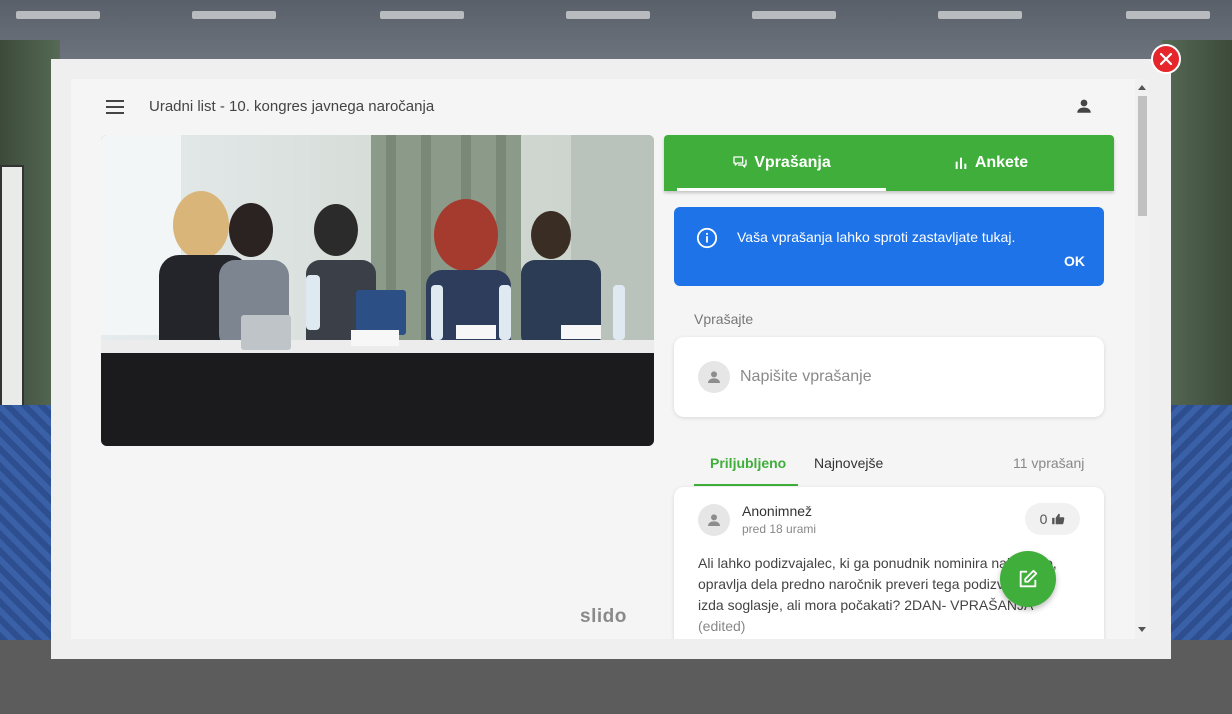 The image size is (1232, 714). Describe the element at coordinates (1001, 162) in the screenshot. I see `tab-polls-label: Ankete` at that location.